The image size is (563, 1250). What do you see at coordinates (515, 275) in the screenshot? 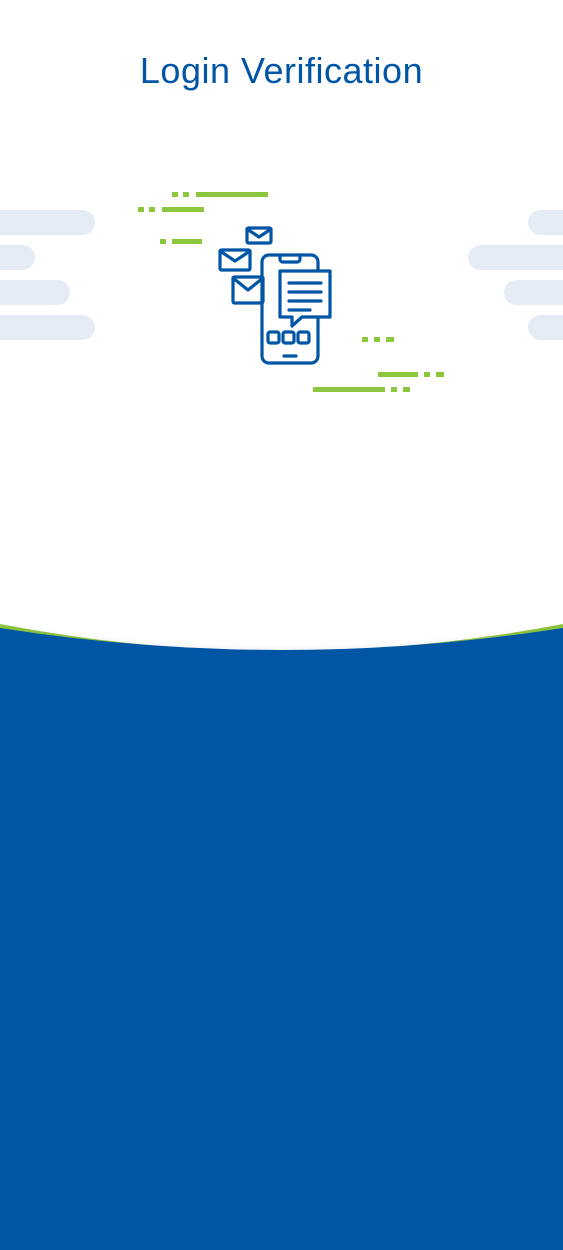
I see `right-decorative-pills` at bounding box center [515, 275].